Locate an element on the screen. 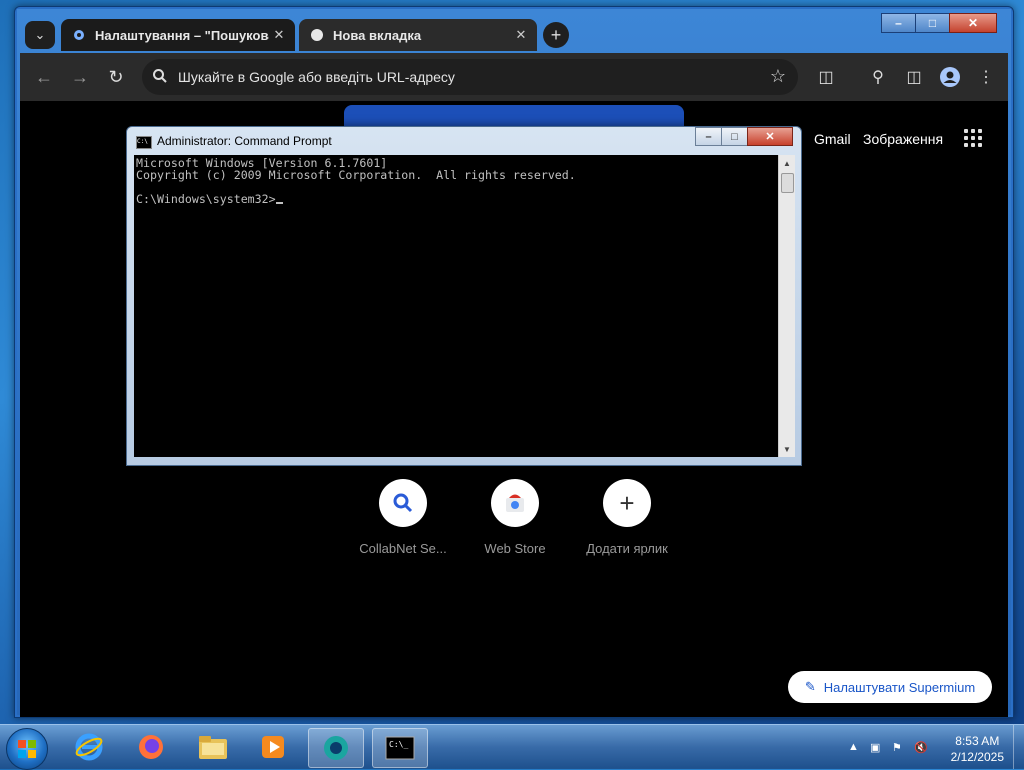 The height and width of the screenshot is (770, 1024). cmd-titlebar: C:\ Administrator: Command Prompt – □ ✕ is located at coordinates (464, 141).